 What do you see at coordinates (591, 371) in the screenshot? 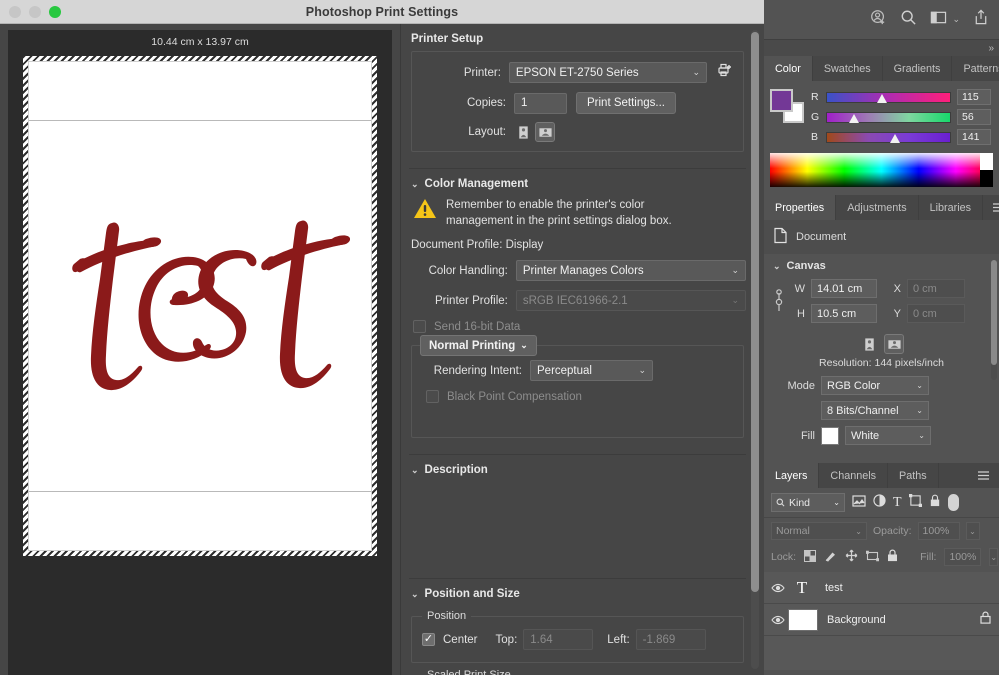
I see `rendering-intent-select: Perceptual ⌄` at bounding box center [591, 371].